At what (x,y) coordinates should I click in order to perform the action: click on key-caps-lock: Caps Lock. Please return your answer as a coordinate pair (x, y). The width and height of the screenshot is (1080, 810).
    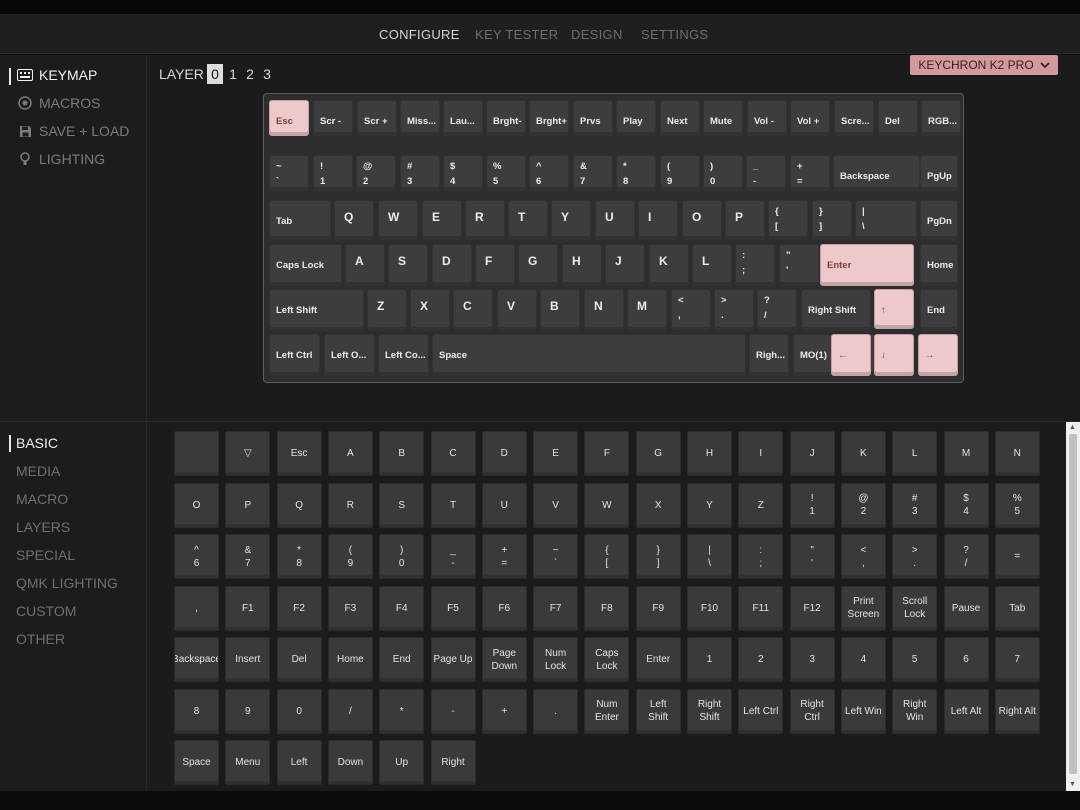
    Looking at the image, I should click on (305, 265).